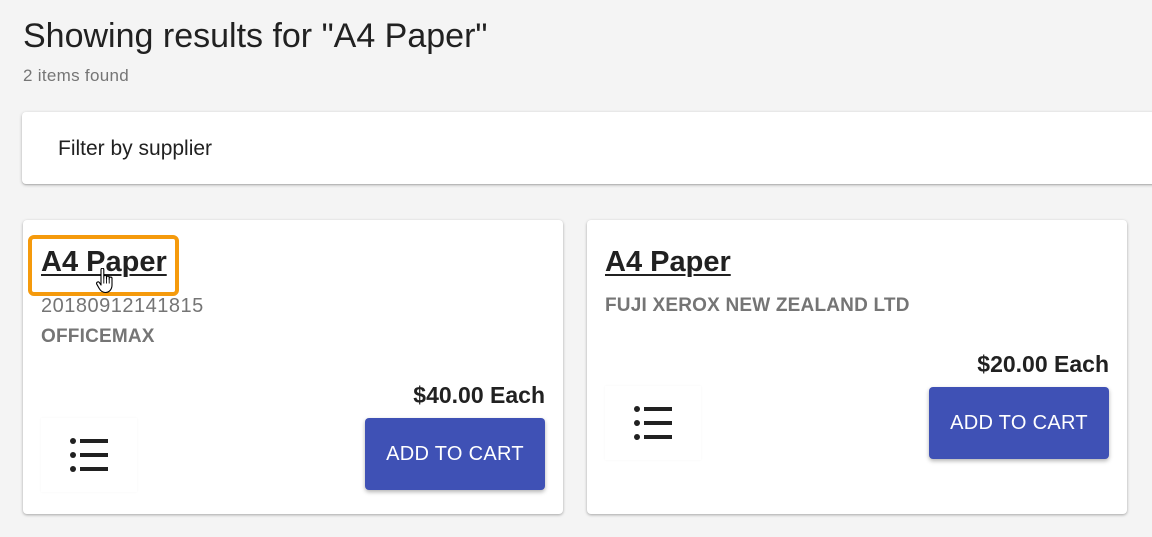 This screenshot has height=537, width=1152. I want to click on hand-pointer-icon, so click(104, 281).